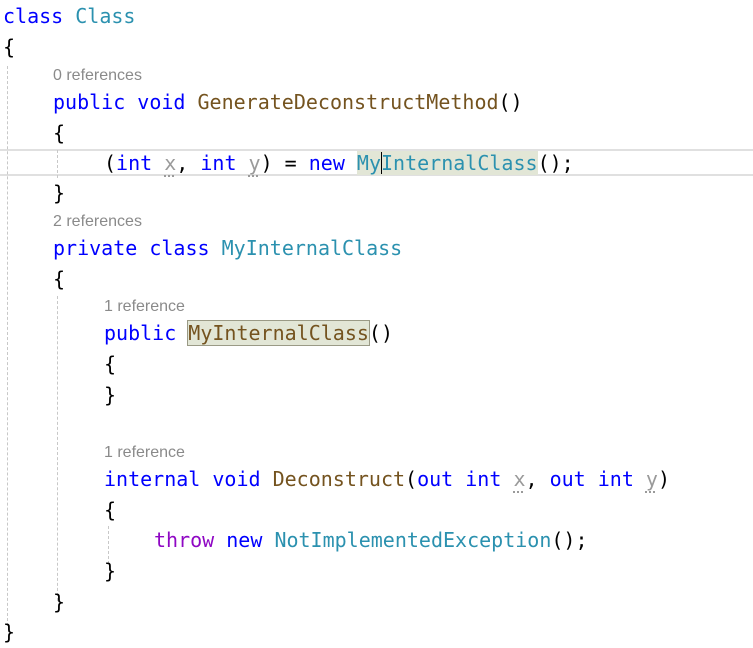  I want to click on definition-highlight: MyInternalClass, so click(278, 333).